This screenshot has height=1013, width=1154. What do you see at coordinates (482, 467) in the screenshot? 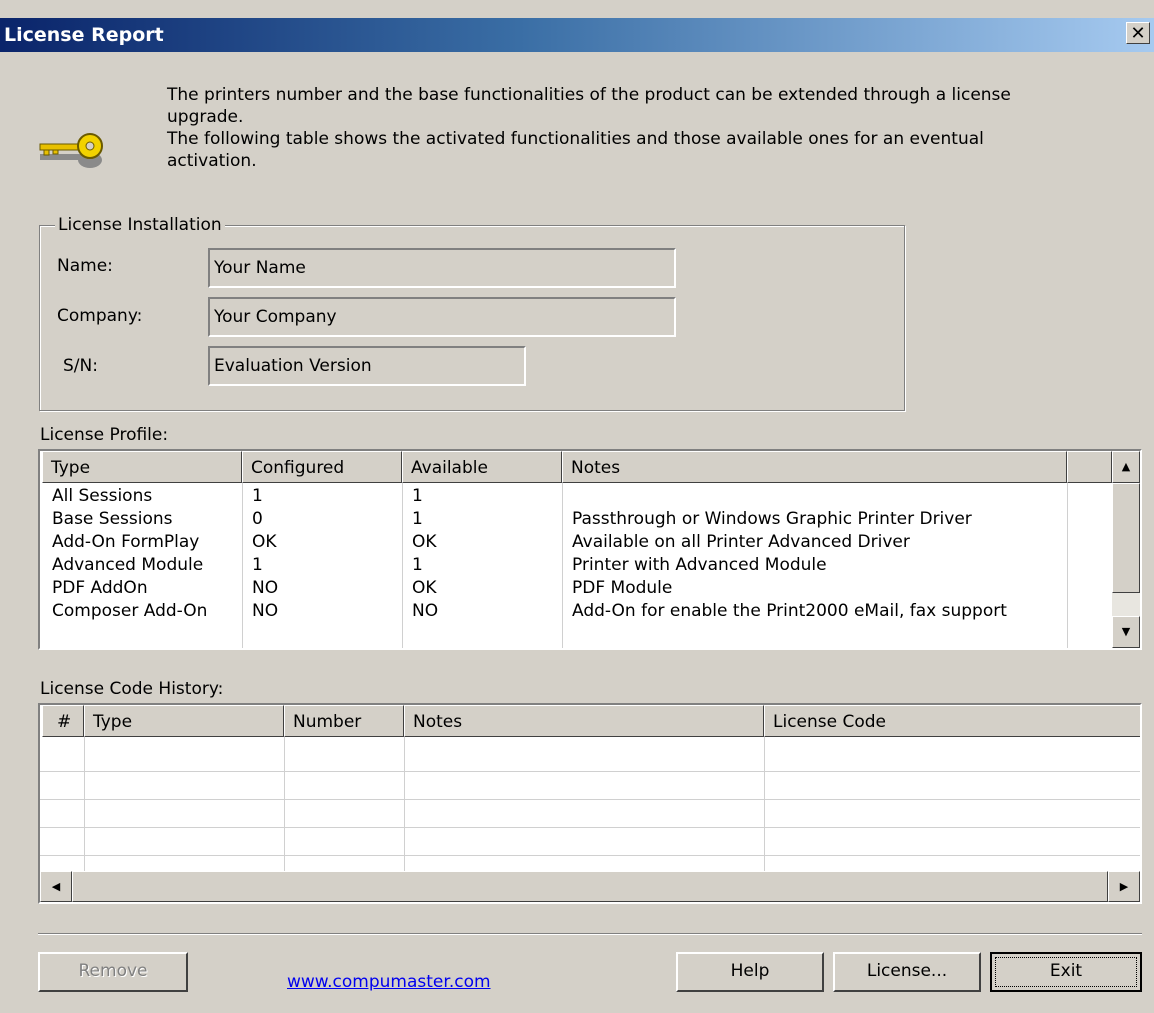
I see `col-header-available: Available` at bounding box center [482, 467].